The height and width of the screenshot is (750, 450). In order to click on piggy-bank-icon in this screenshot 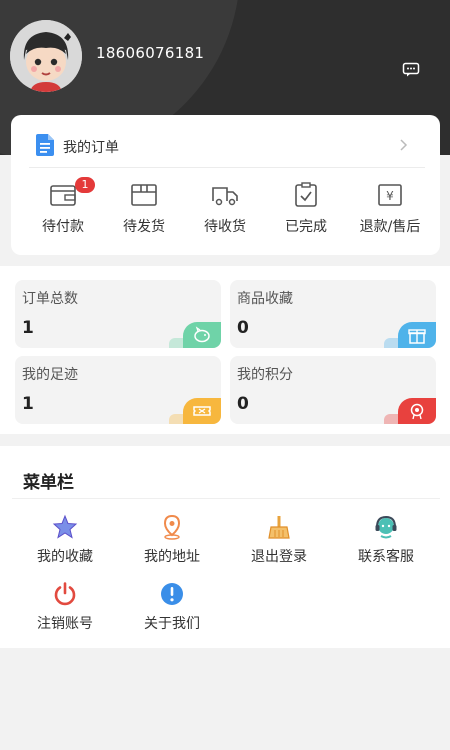, I will do `click(202, 334)`.